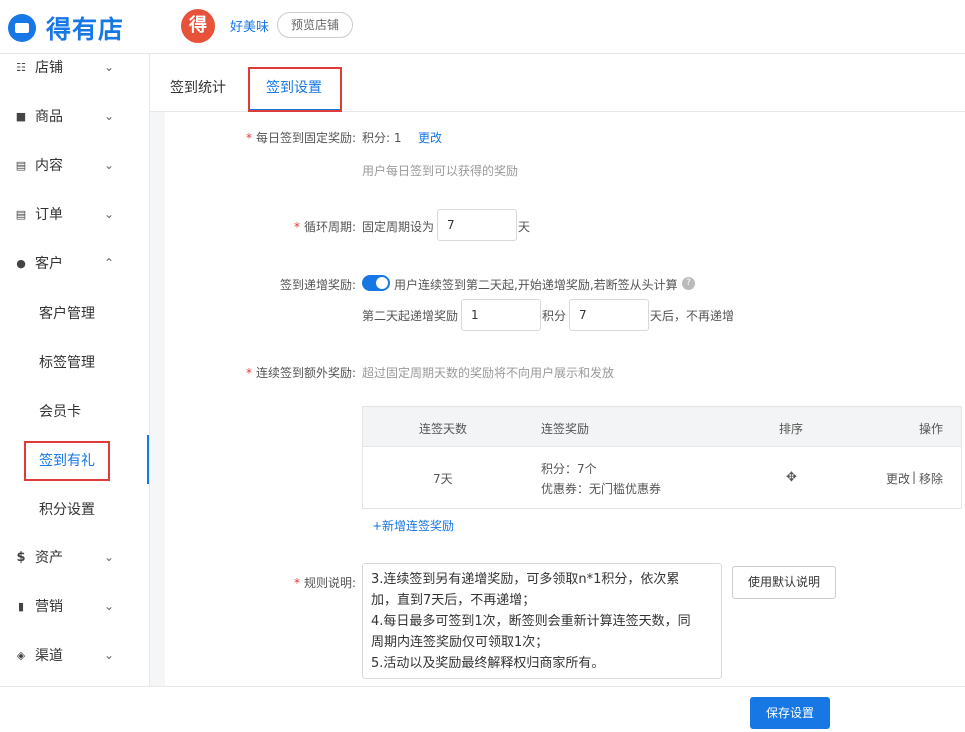 The image size is (965, 732). Describe the element at coordinates (109, 263) in the screenshot. I see `chevron-up-icon: ⌃` at that location.